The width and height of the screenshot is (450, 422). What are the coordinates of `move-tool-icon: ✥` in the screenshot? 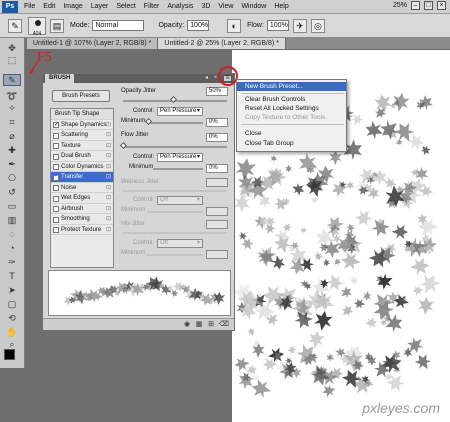 It's located at (12, 48).